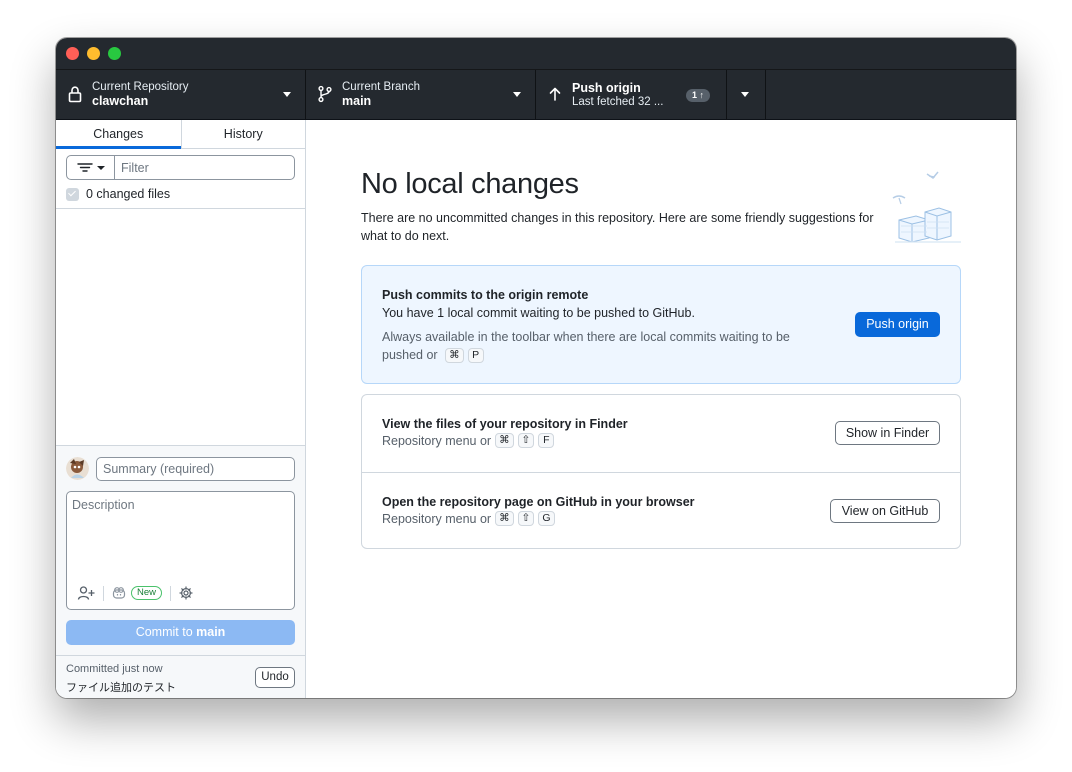 The image size is (1072, 772). Describe the element at coordinates (606, 88) in the screenshot. I see `push-origin-label: Push origin` at that location.